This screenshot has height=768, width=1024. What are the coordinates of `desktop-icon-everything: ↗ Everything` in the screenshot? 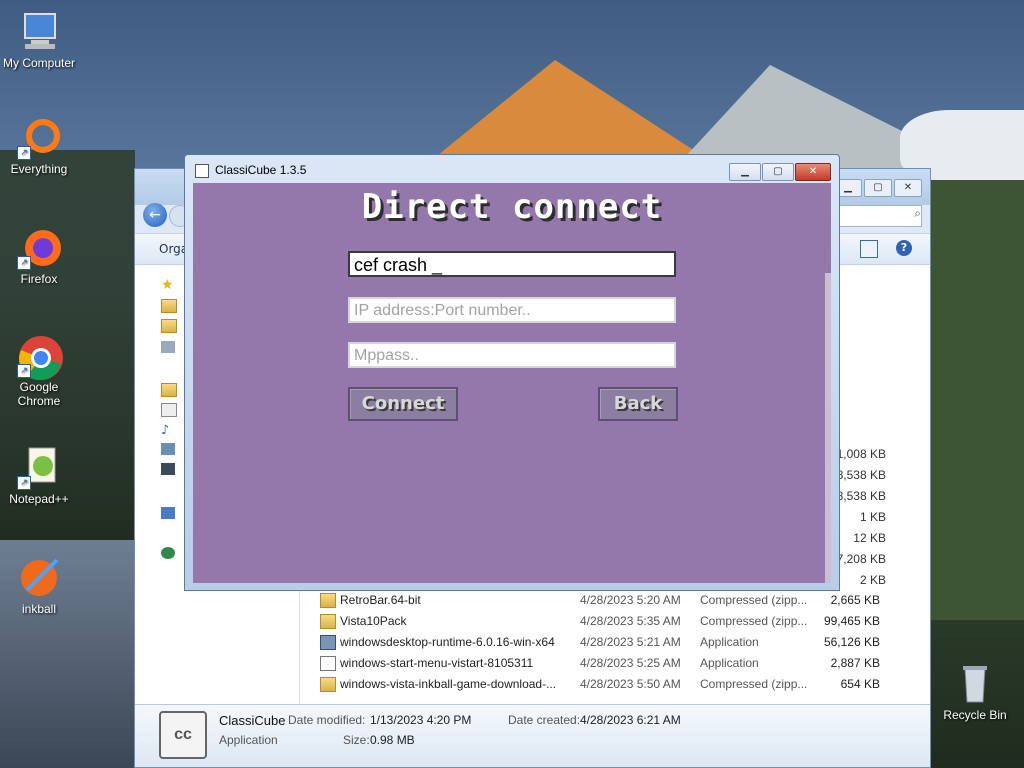 It's located at (39, 146).